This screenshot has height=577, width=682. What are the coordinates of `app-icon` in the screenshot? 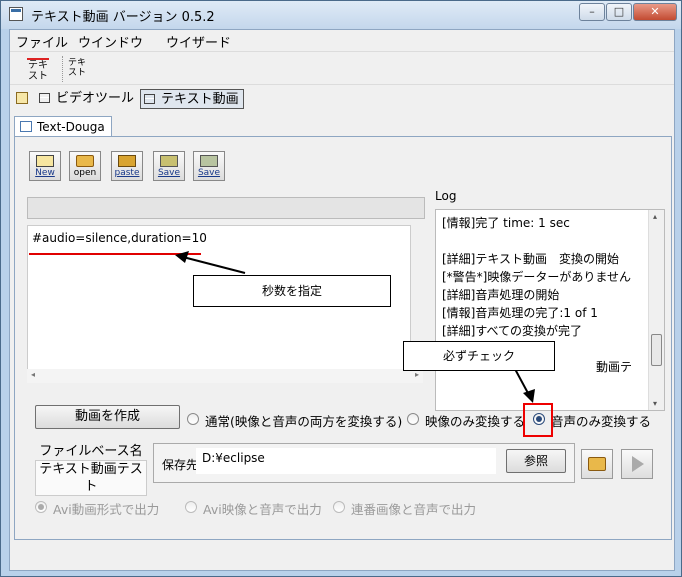 It's located at (16, 14).